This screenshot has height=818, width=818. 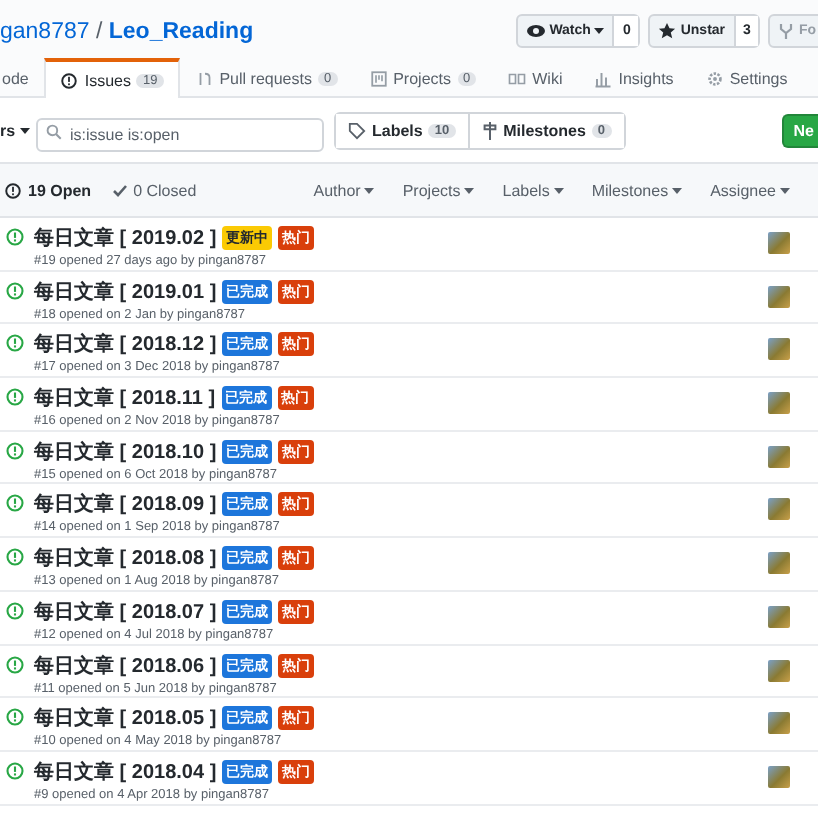 What do you see at coordinates (180, 135) in the screenshot?
I see `search-field: is:issue is:open` at bounding box center [180, 135].